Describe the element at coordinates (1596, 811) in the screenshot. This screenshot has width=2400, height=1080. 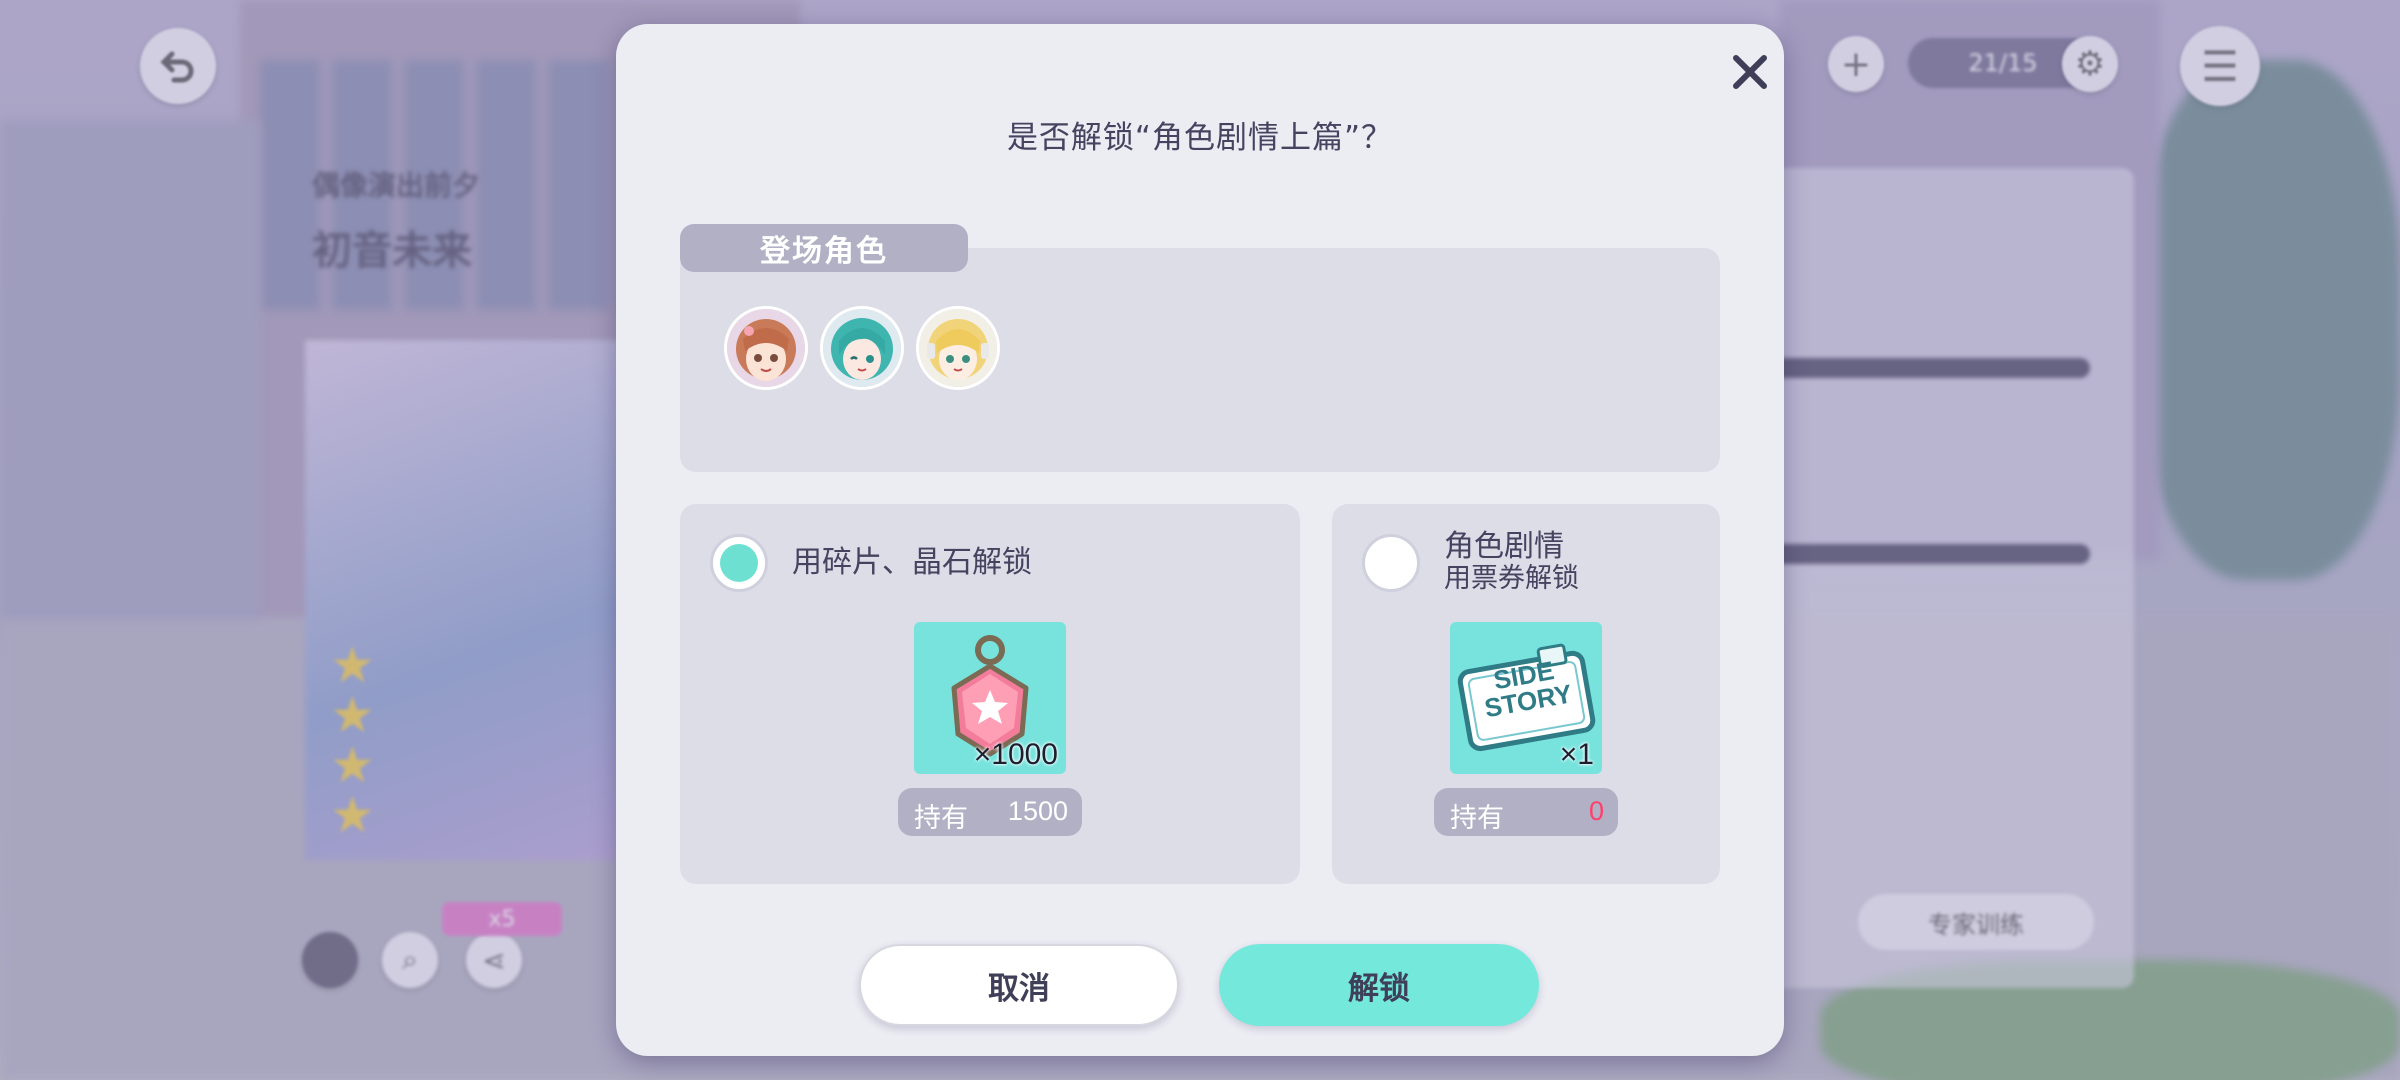
I see `owned-value-insufficient: 0` at that location.